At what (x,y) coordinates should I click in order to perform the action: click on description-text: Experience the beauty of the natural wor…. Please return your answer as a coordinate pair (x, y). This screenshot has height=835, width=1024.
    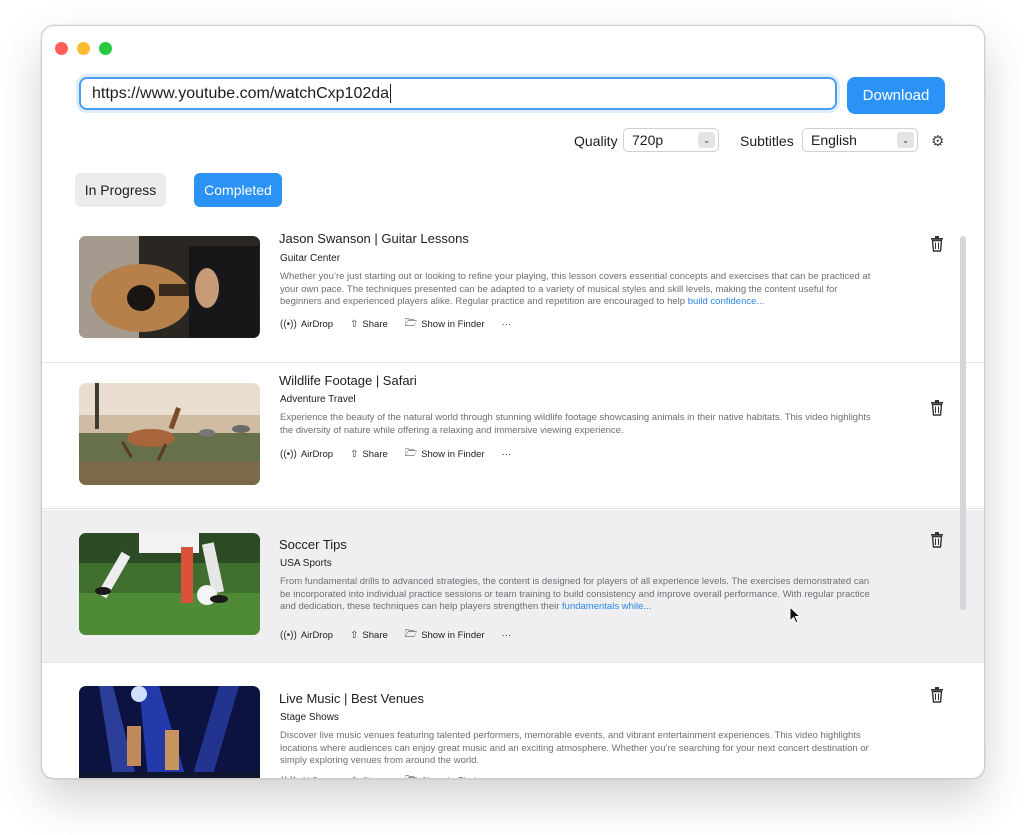
    Looking at the image, I should click on (575, 424).